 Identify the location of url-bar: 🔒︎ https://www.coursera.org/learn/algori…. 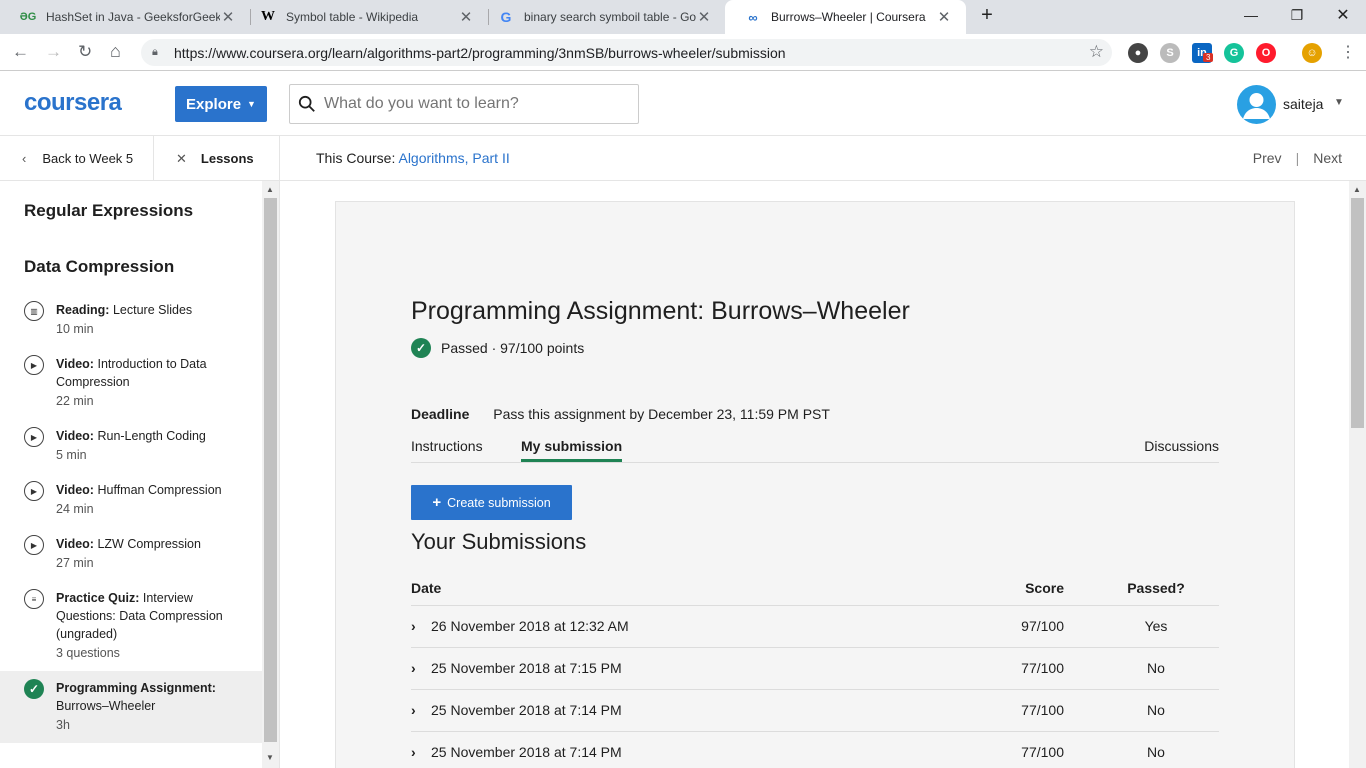
(626, 52).